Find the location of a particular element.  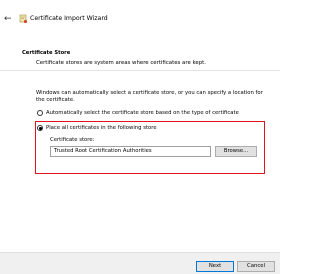

wizard-footer: Next Cancel is located at coordinates (140, 263).